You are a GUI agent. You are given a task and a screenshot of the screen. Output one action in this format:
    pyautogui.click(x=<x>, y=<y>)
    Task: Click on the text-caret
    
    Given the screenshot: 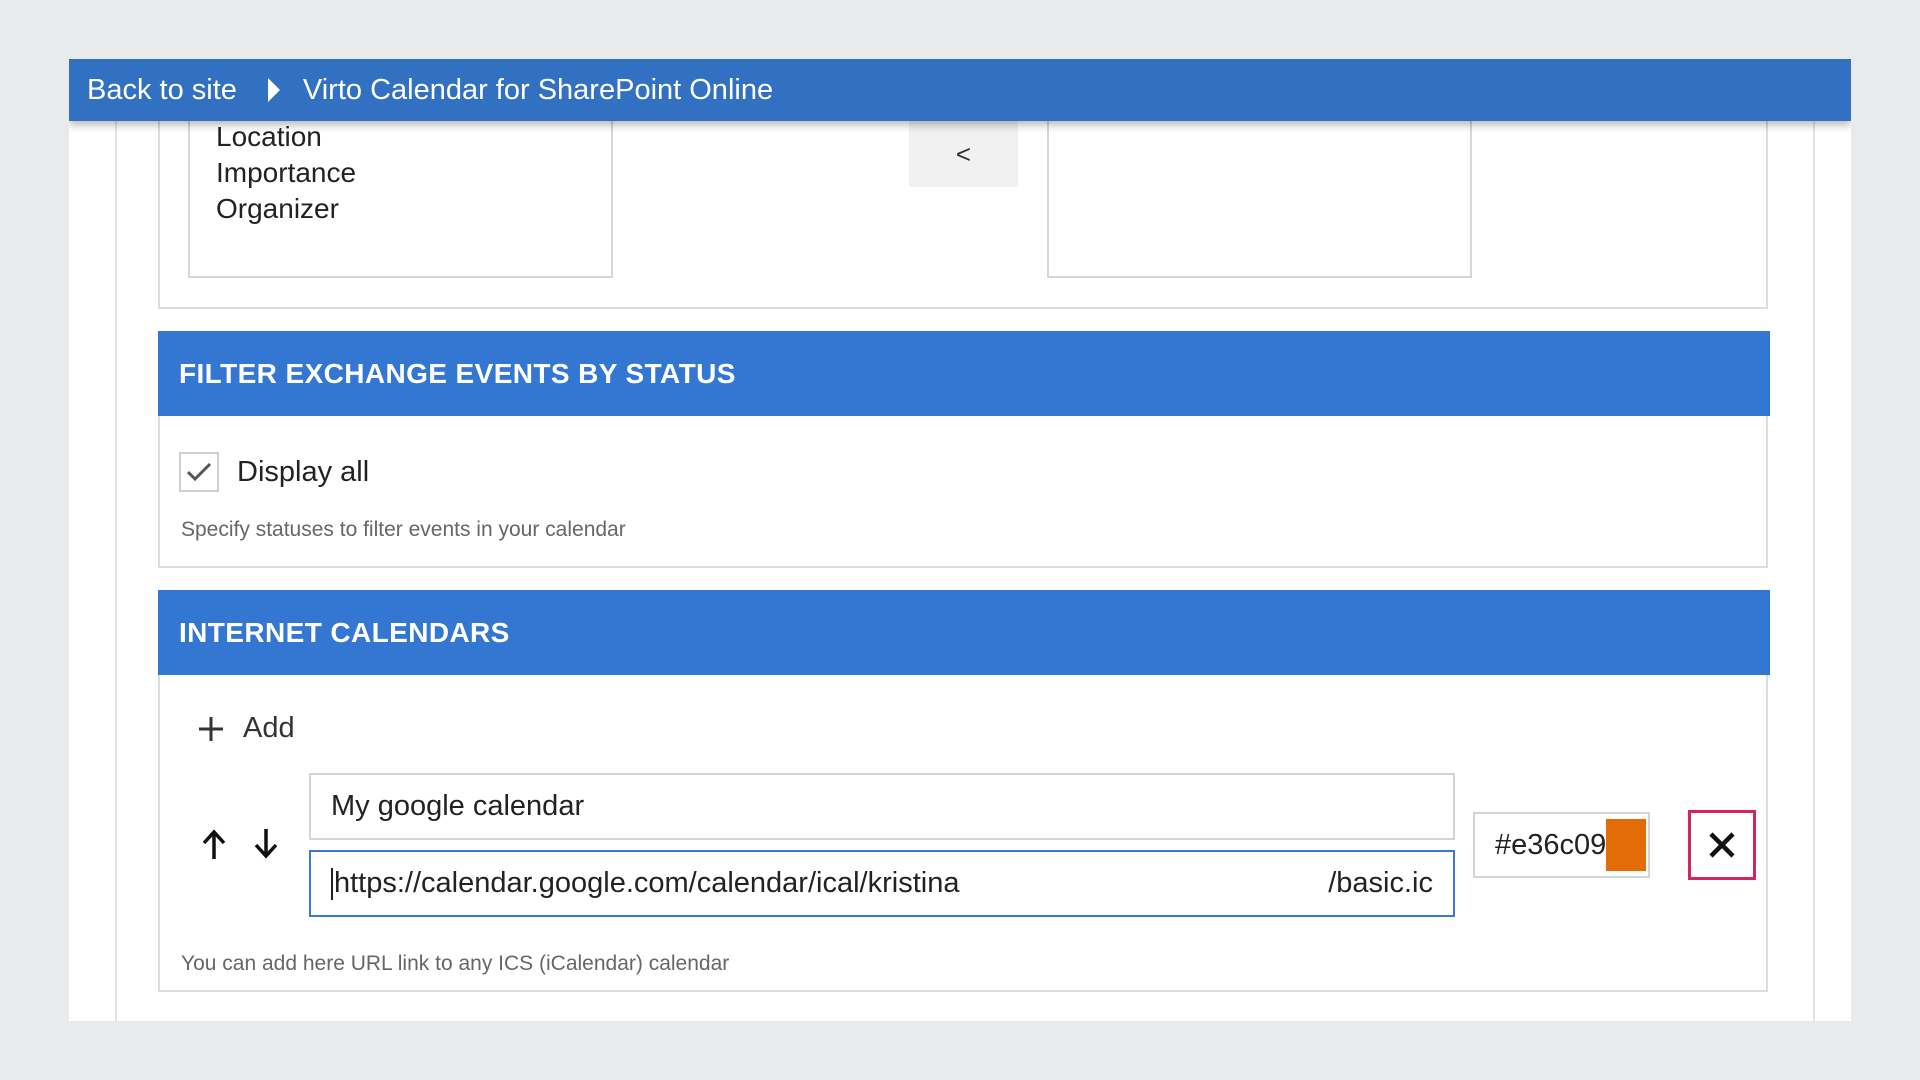 What is the action you would take?
    pyautogui.click(x=332, y=883)
    